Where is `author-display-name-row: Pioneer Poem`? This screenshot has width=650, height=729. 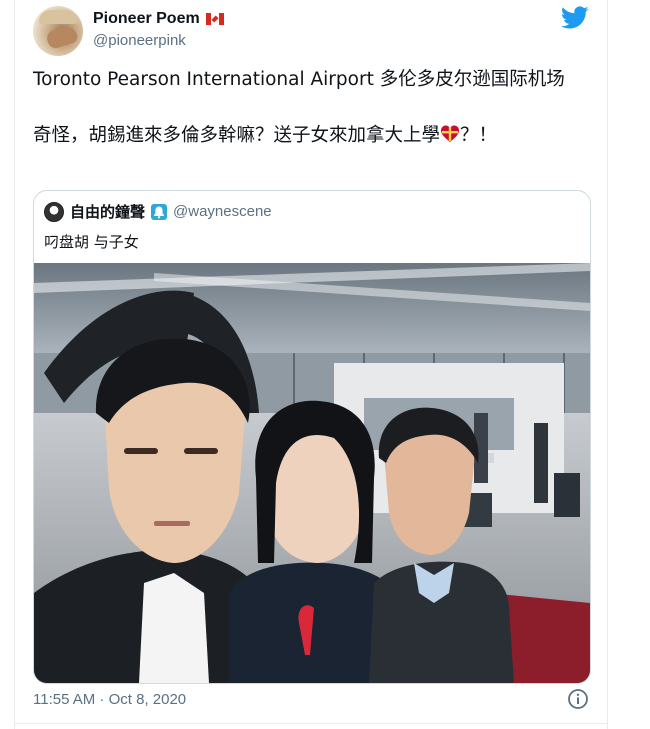
author-display-name-row: Pioneer Poem is located at coordinates (158, 19).